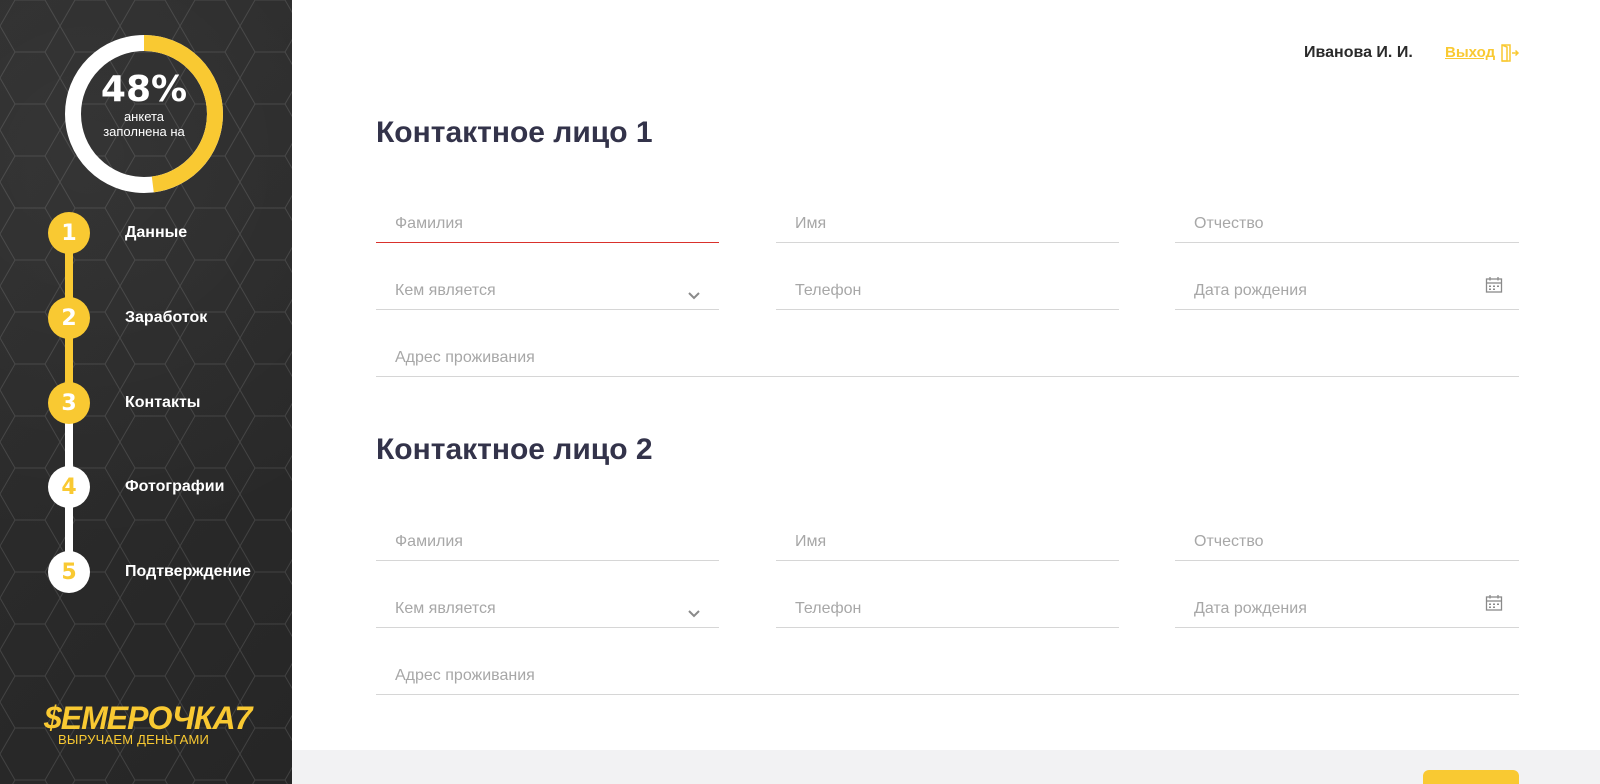 Image resolution: width=1600 pixels, height=784 pixels. I want to click on step-confirmation: 5 Подтверждение, so click(168, 572).